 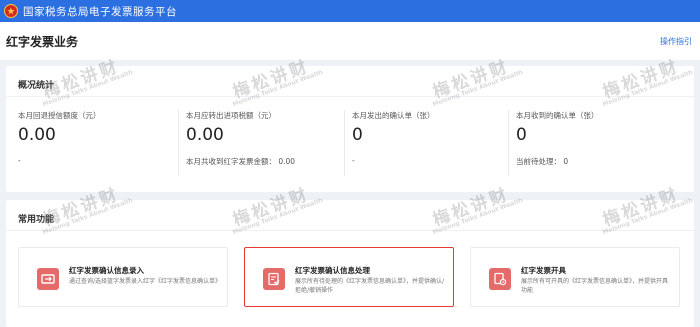 What do you see at coordinates (100, 137) in the screenshot?
I see `stat-returned-credit: 本月回退授信额度（元） 0.00 -` at bounding box center [100, 137].